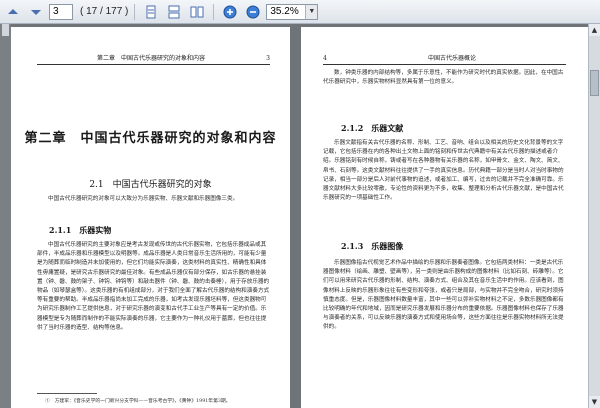  I want to click on intro-paragraph: 中国古代乐器研究的对象可以大致分为乐器实物、乐器文献和乐器图像三类。, so click(143, 199).